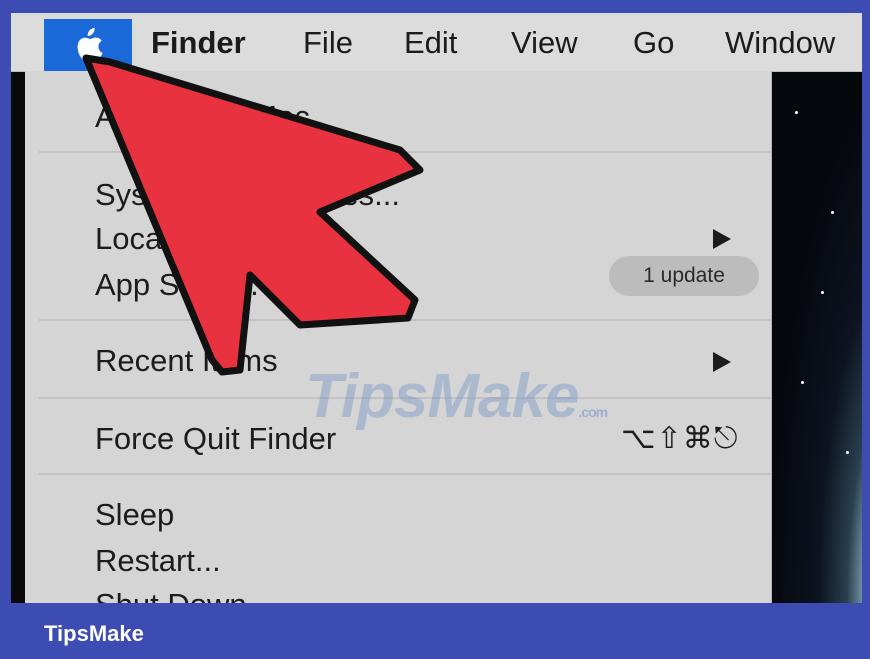  I want to click on menu-finder: Finder, so click(198, 43).